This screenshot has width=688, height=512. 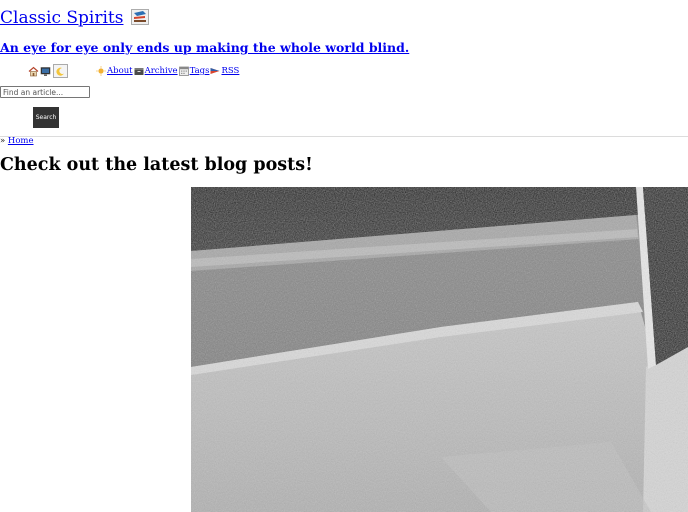 What do you see at coordinates (21, 141) in the screenshot?
I see `breadcrumb-home-link: Home` at bounding box center [21, 141].